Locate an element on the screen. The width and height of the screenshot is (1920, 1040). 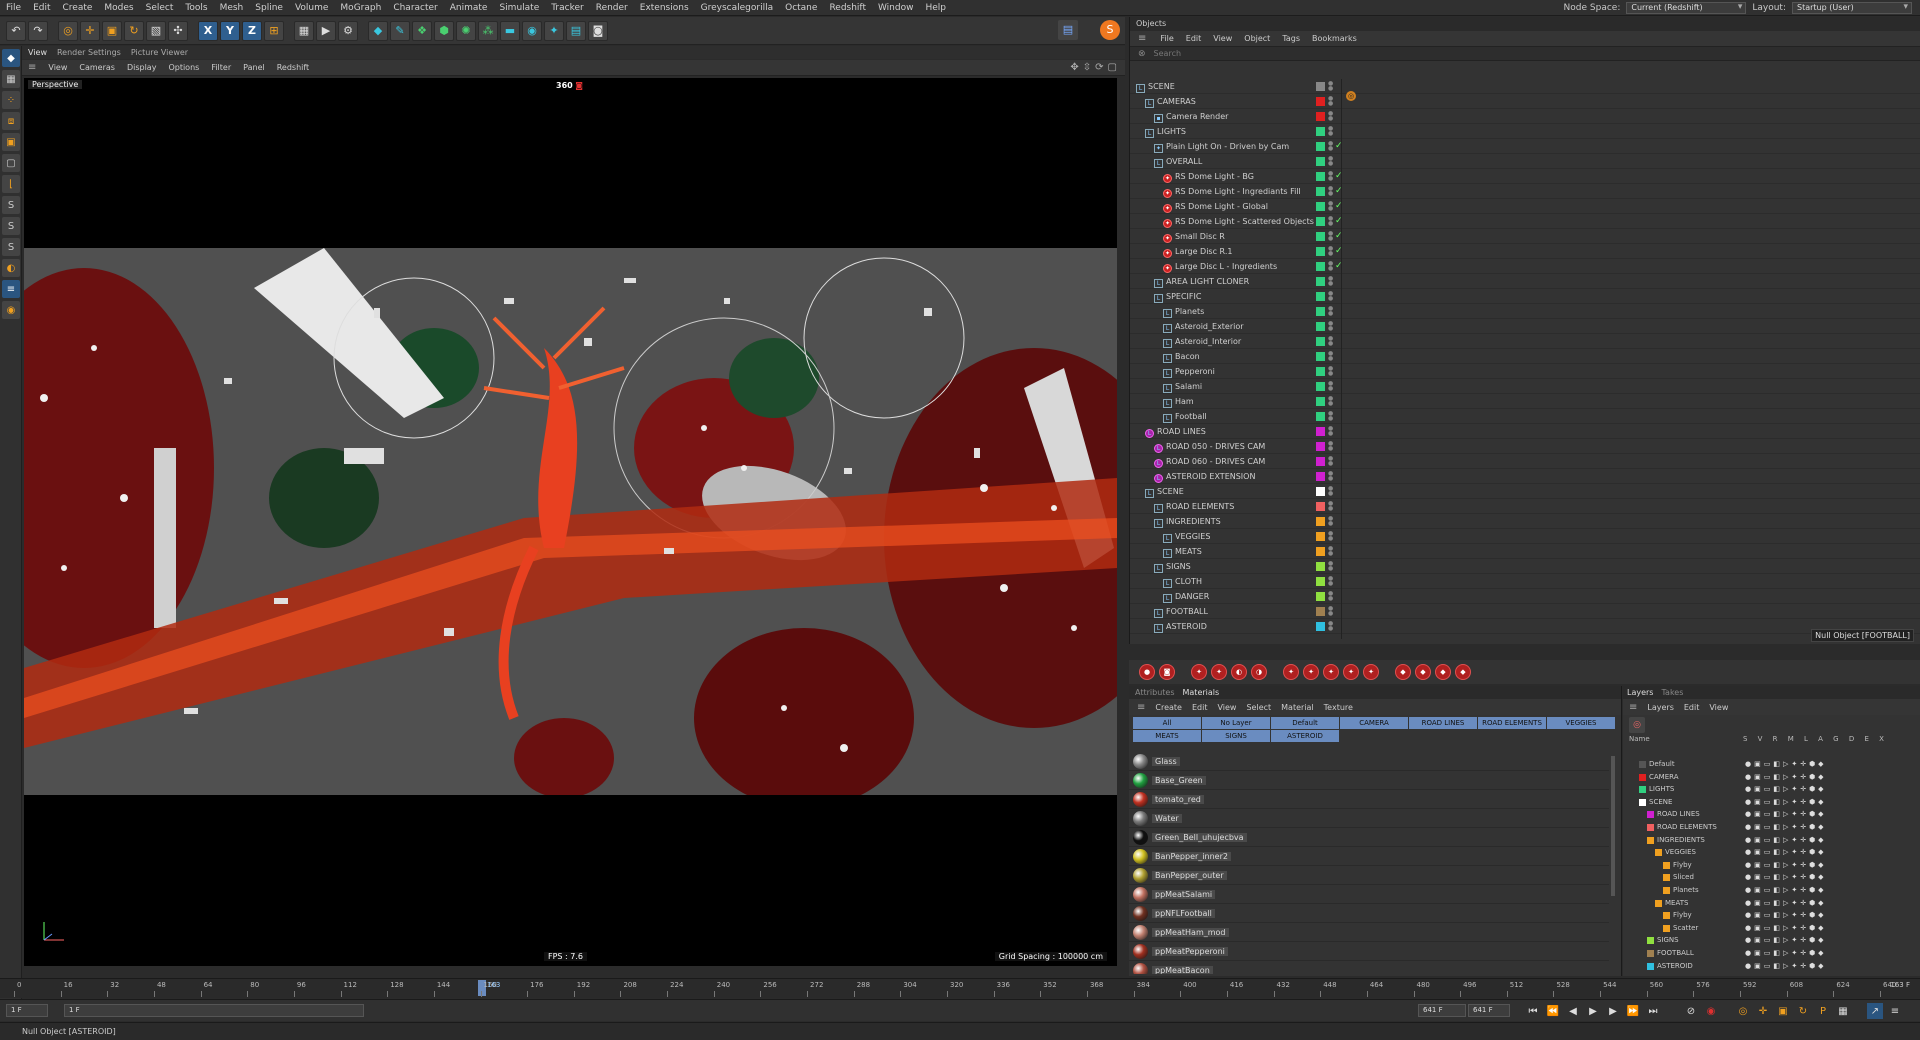
menu-item-octane: Octane is located at coordinates (801, 8).